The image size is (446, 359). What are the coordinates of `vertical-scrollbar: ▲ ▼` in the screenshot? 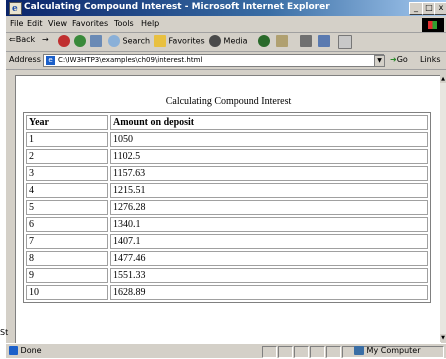 It's located at (443, 208).